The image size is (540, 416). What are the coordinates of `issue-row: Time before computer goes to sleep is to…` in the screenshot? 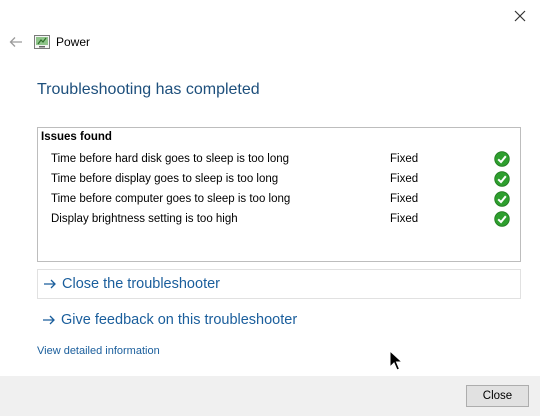 It's located at (279, 200).